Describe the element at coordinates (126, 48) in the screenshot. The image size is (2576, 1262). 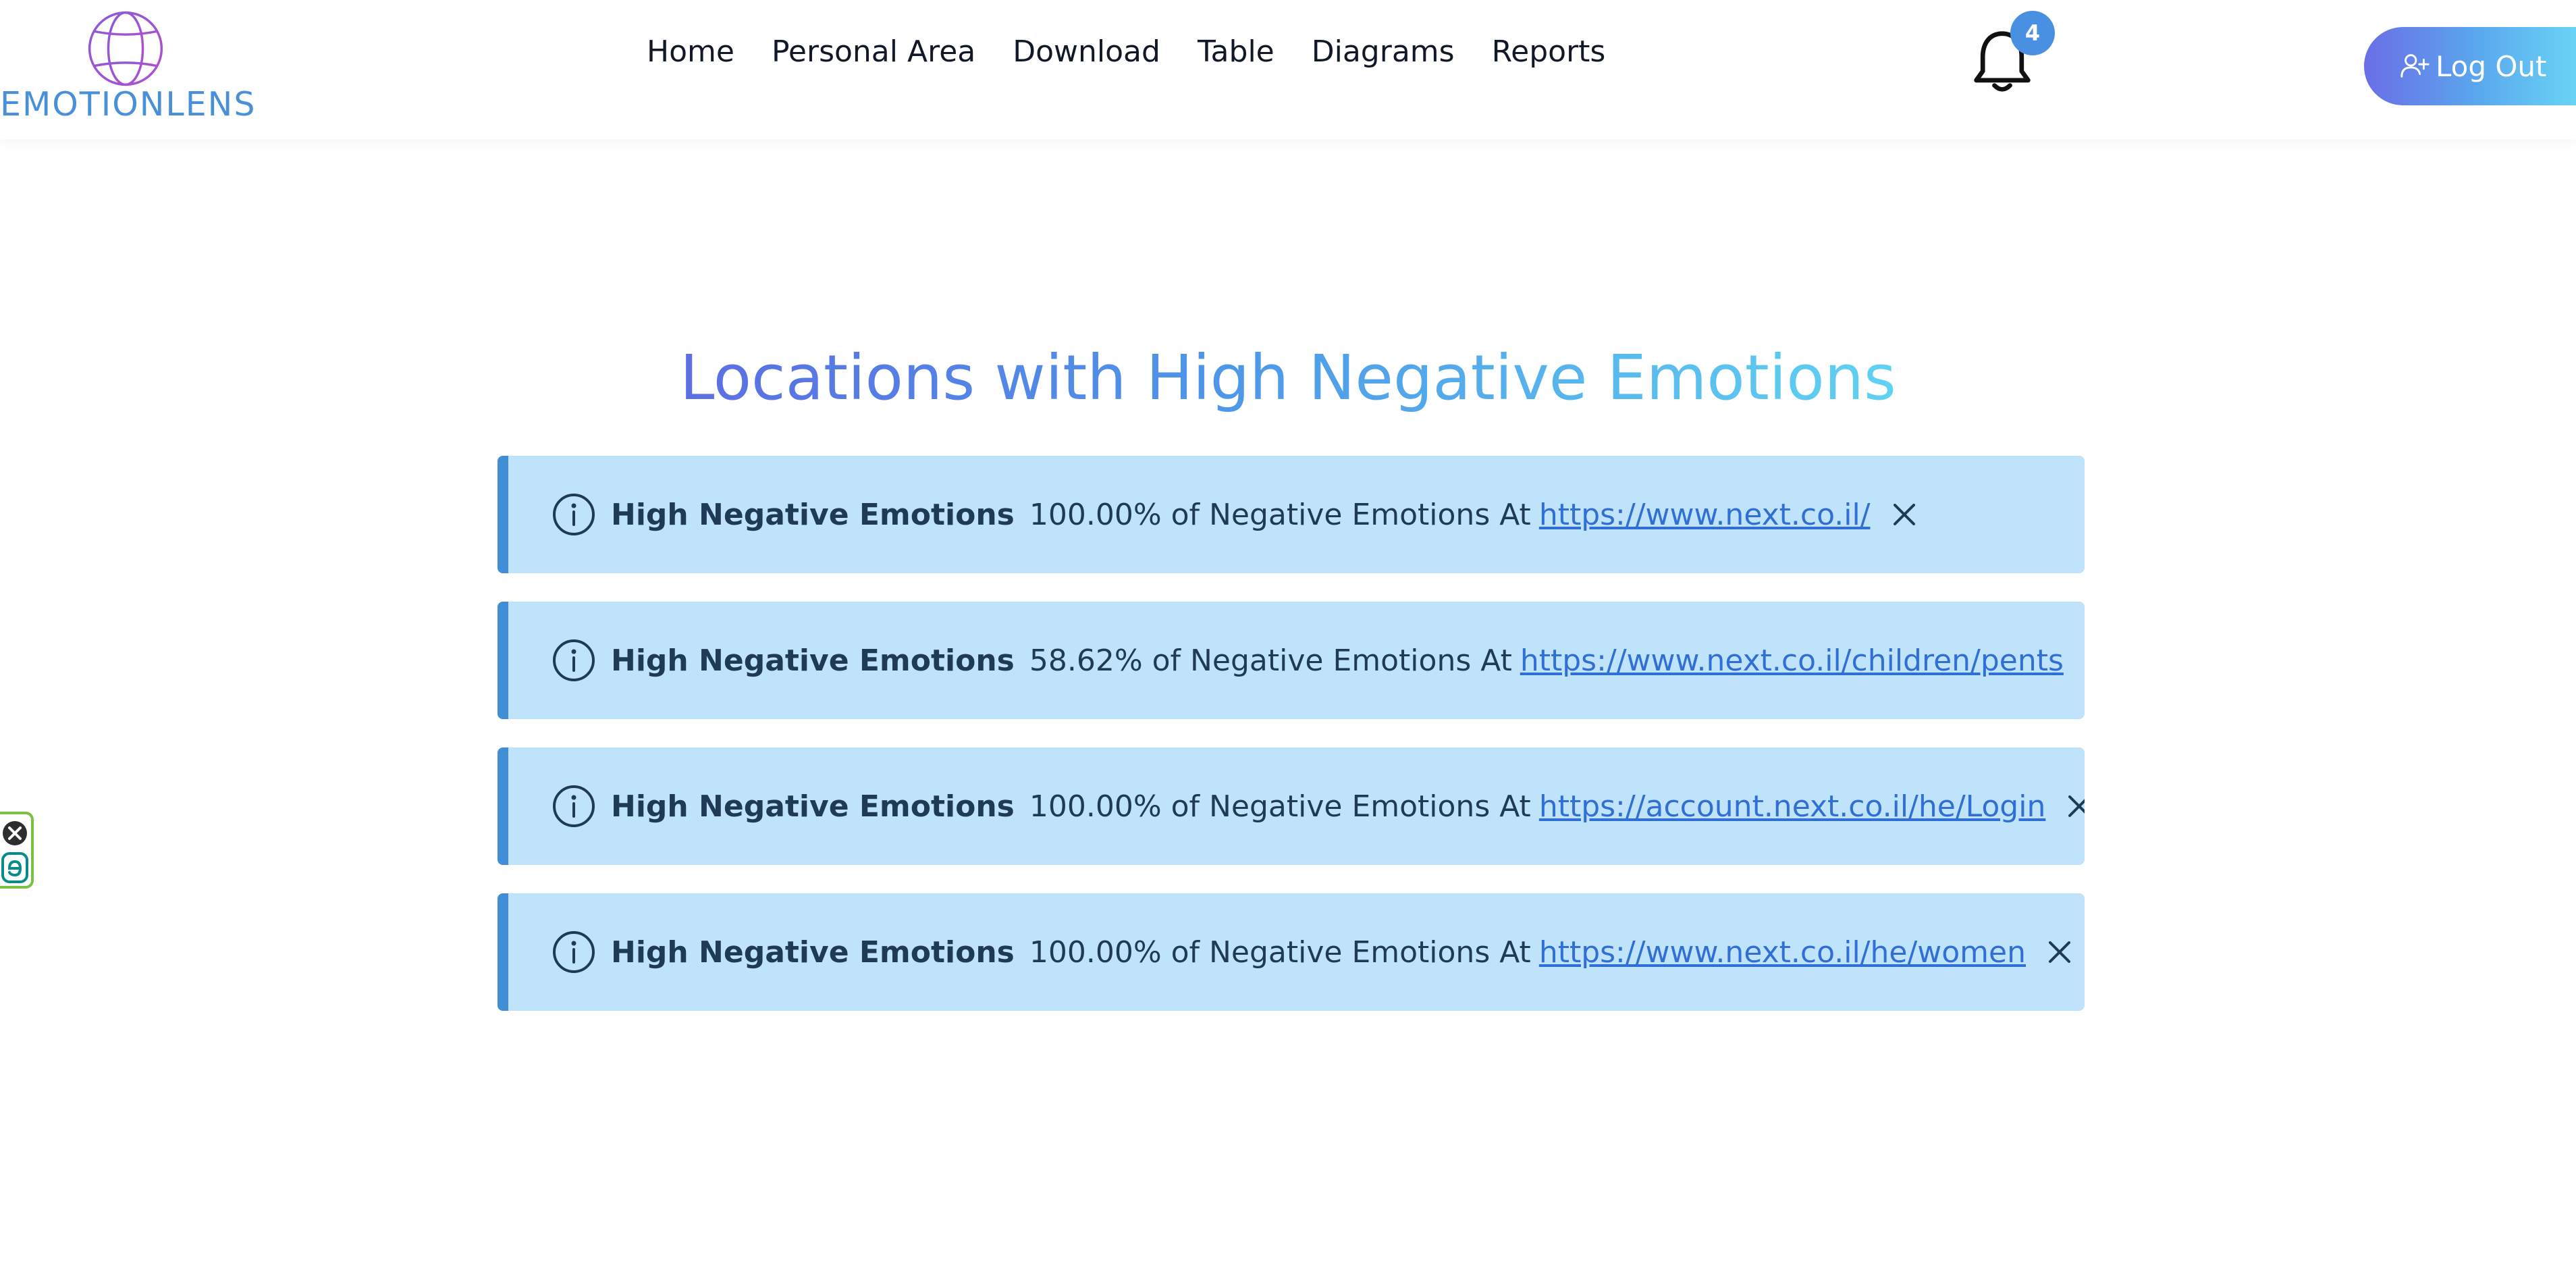
I see `globe-icon` at that location.